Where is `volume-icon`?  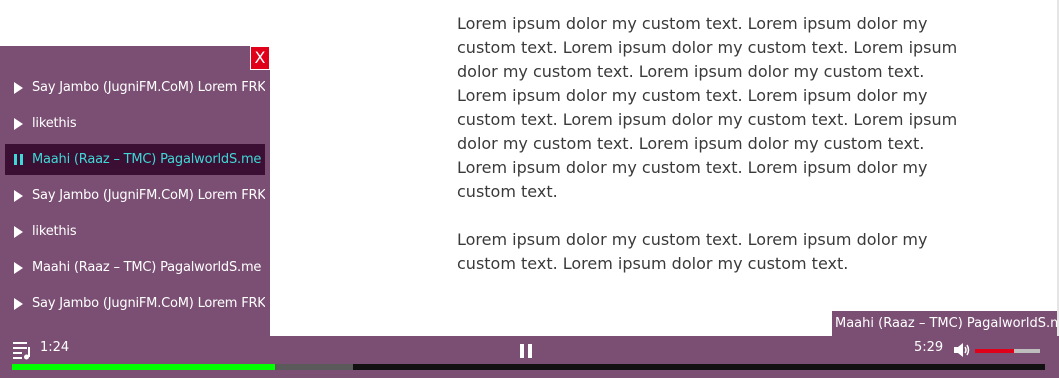
volume-icon is located at coordinates (962, 350).